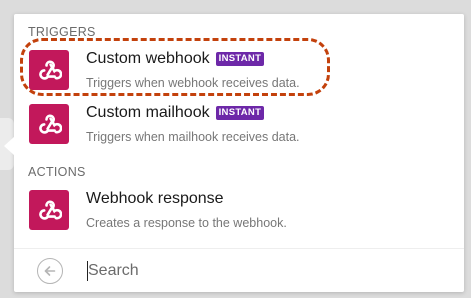 The image size is (471, 298). I want to click on module-title-row: Webhook response, so click(155, 199).